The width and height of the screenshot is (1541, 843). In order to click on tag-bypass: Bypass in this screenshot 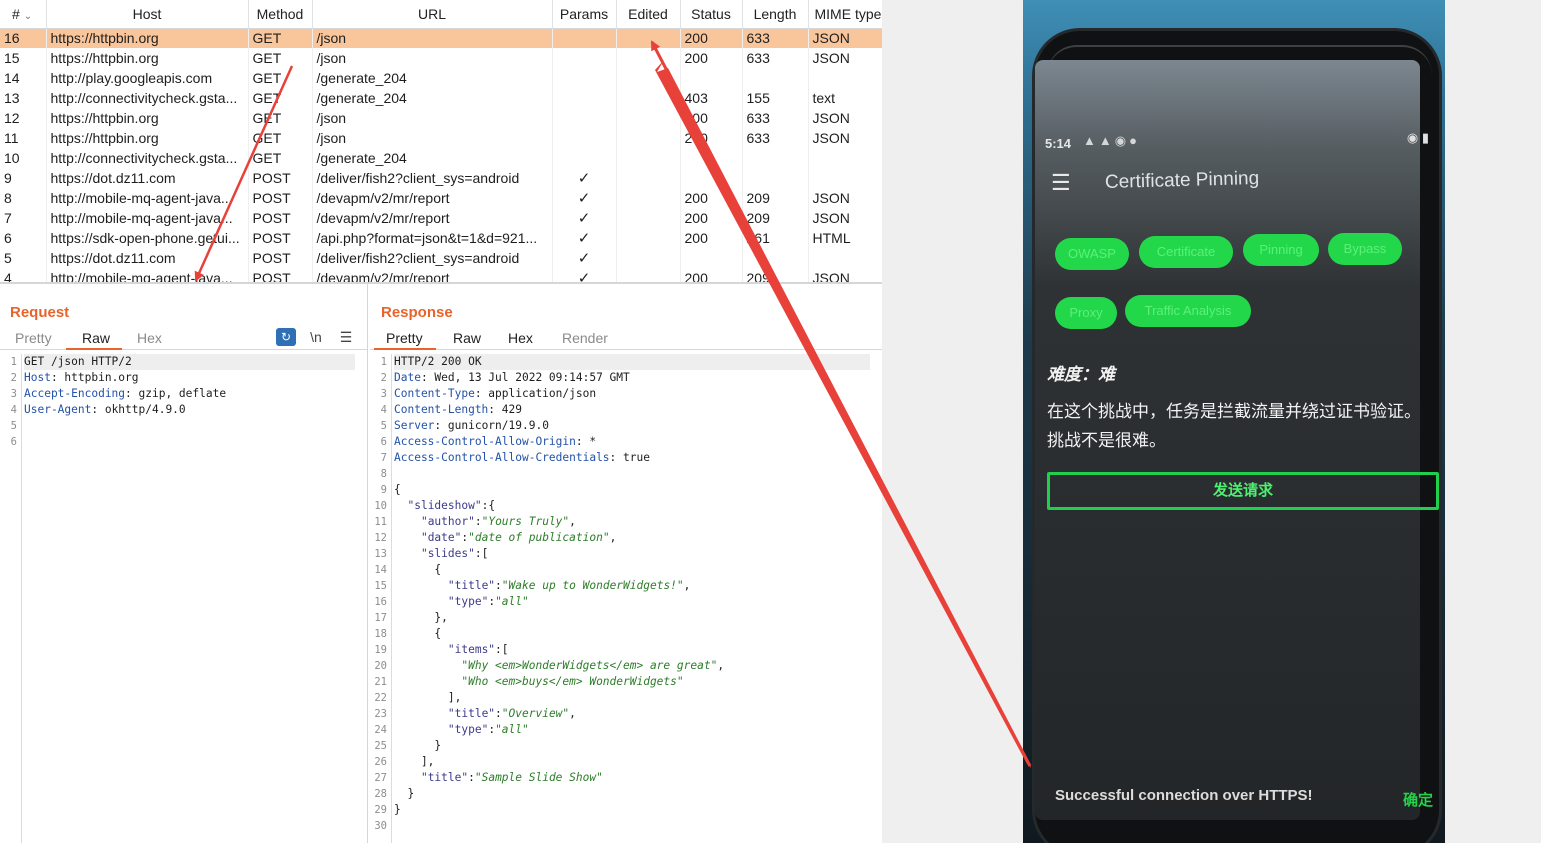, I will do `click(1365, 249)`.